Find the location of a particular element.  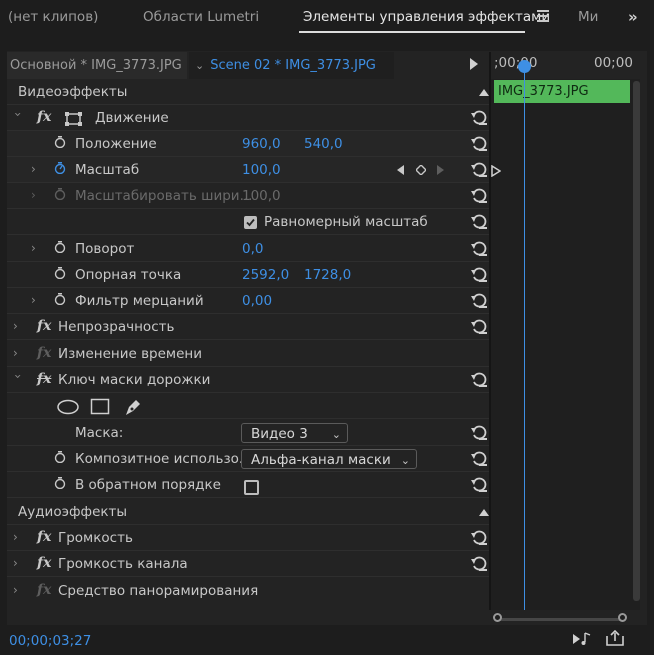

expand-volume-chevron-icon: › is located at coordinates (18, 537).